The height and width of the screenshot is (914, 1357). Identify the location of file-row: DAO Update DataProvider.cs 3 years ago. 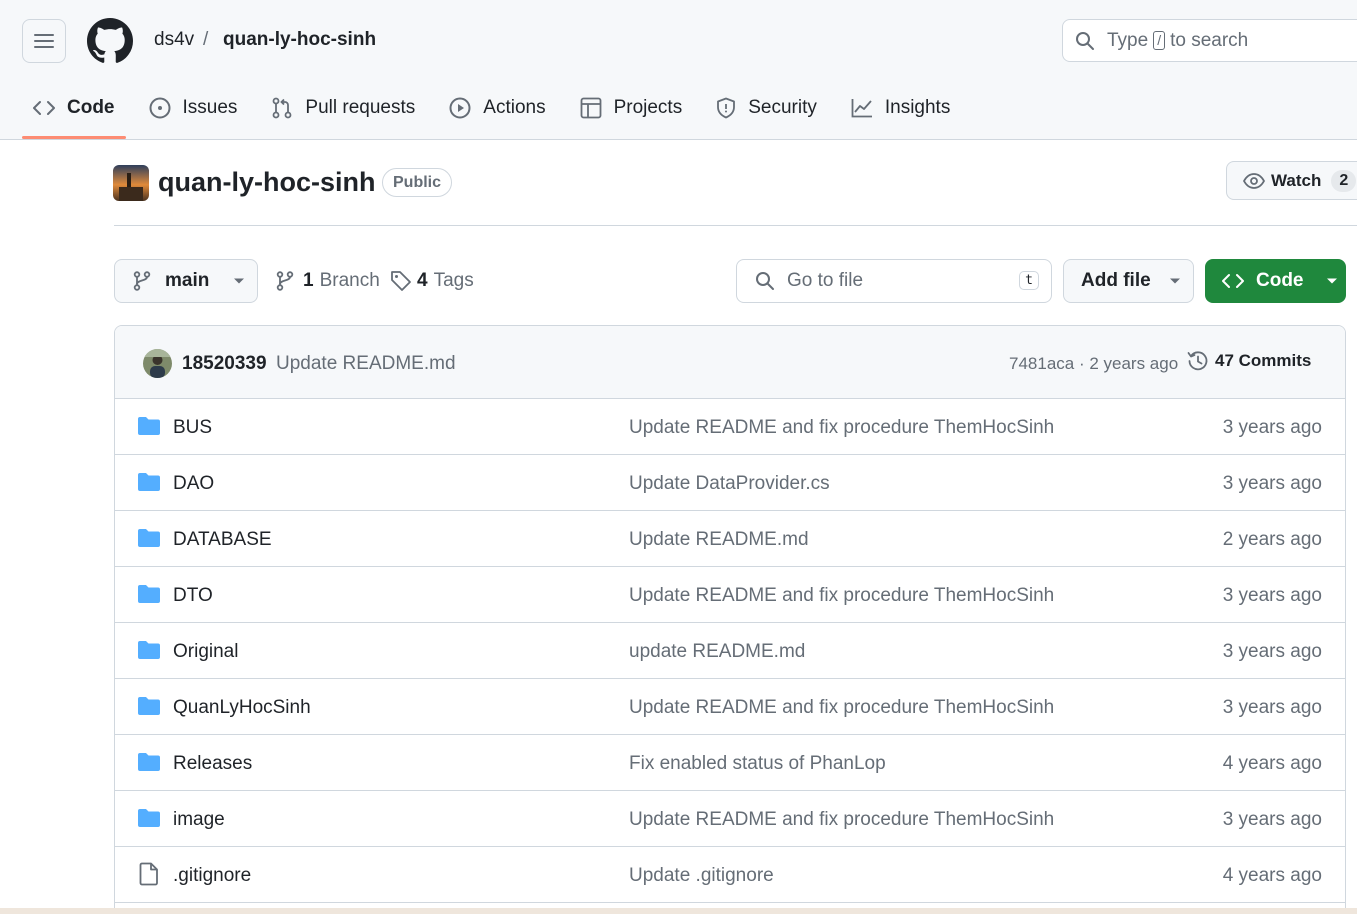
(730, 483).